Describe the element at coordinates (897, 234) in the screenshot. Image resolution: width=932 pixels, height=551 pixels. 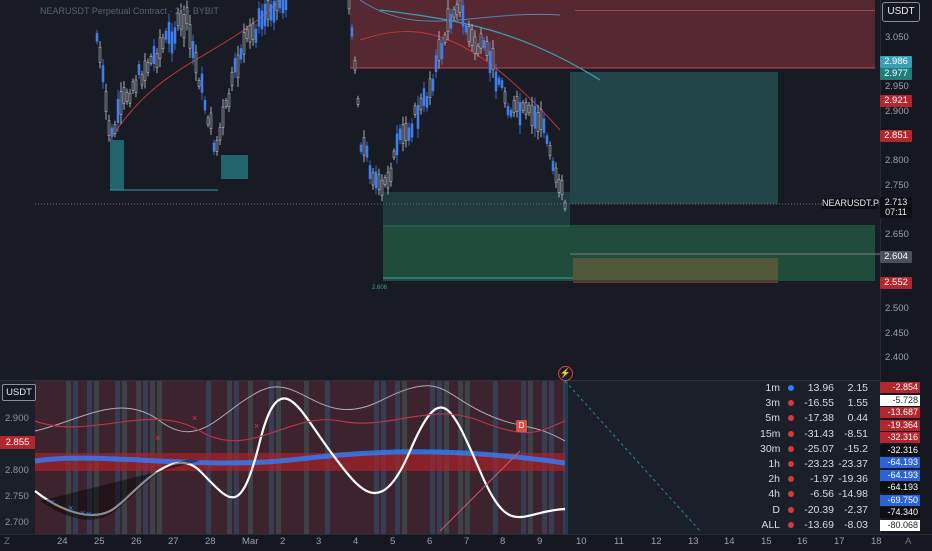
I see `price-tick: 2.650` at that location.